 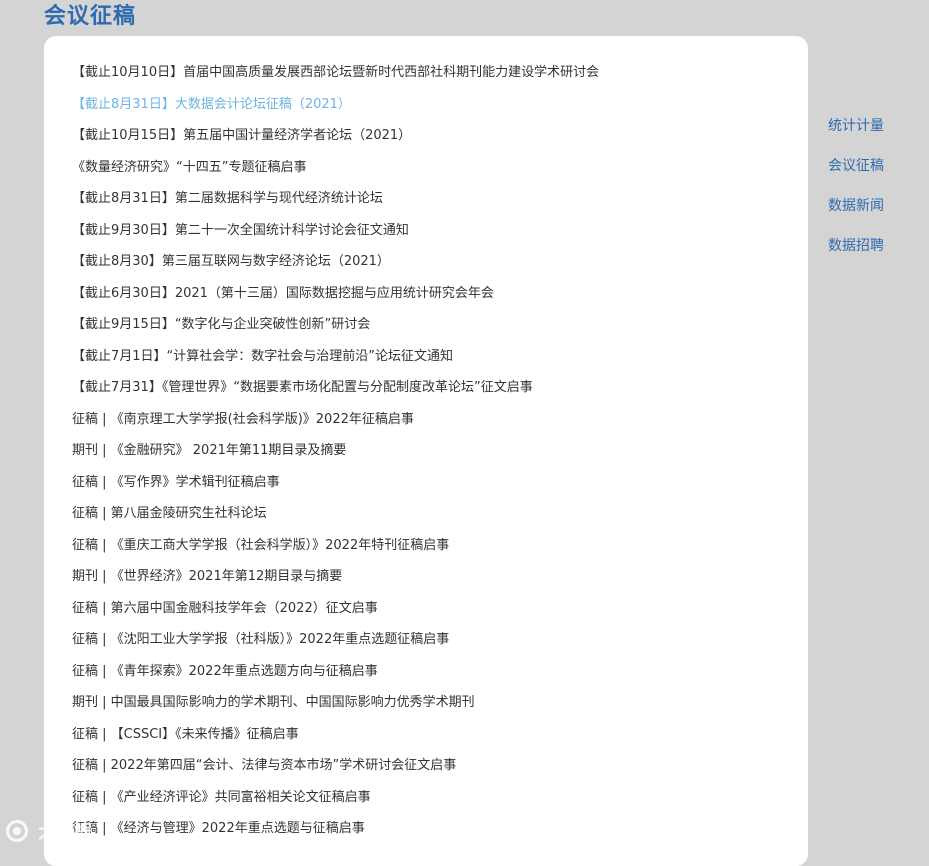 I want to click on list-item: 征稿 | 《经济与管理》2022年重点选题与征稿启事, so click(x=335, y=829).